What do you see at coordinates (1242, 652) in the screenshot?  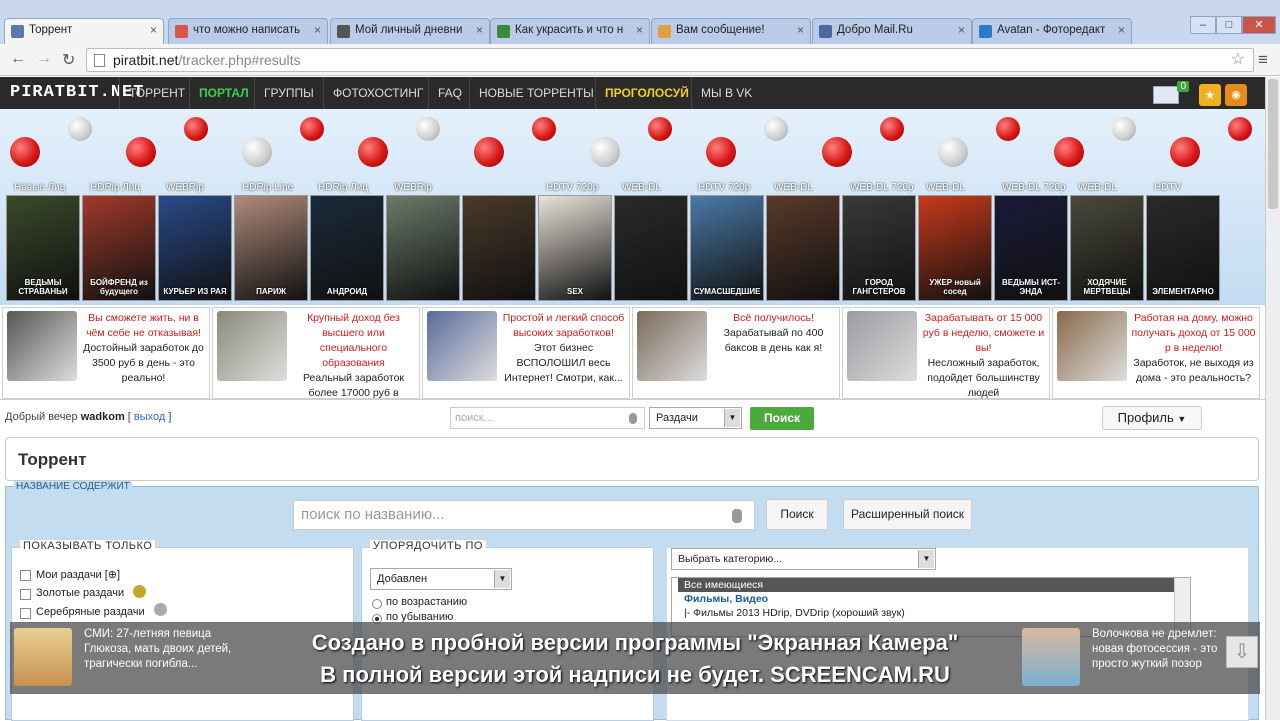 I see `scroll-down-arrow-icon: ⇩` at bounding box center [1242, 652].